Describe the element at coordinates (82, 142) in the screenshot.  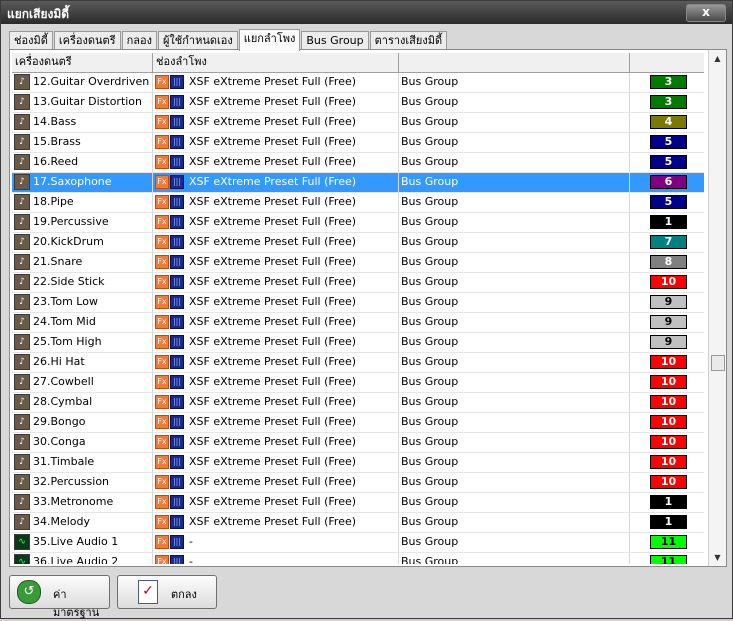
I see `instrument-cell: ♪ 15.Brass` at that location.